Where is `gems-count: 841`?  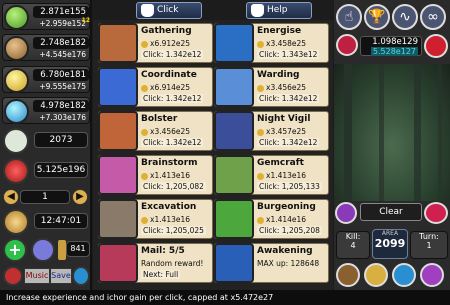
gems-count: 841 is located at coordinates (78, 249).